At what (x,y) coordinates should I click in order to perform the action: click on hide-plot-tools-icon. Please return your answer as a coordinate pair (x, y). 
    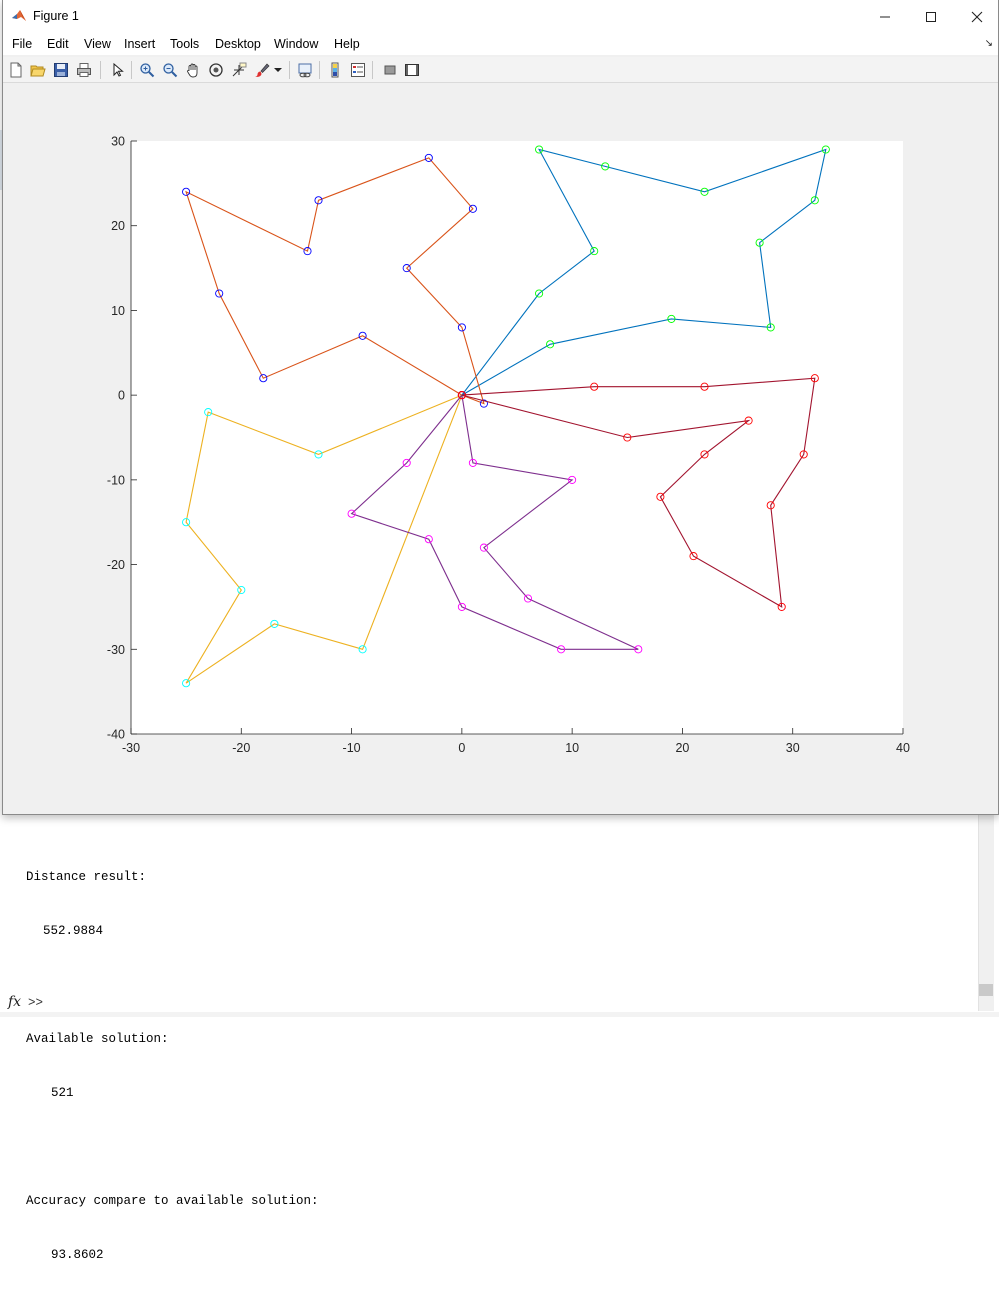
    Looking at the image, I should click on (390, 70).